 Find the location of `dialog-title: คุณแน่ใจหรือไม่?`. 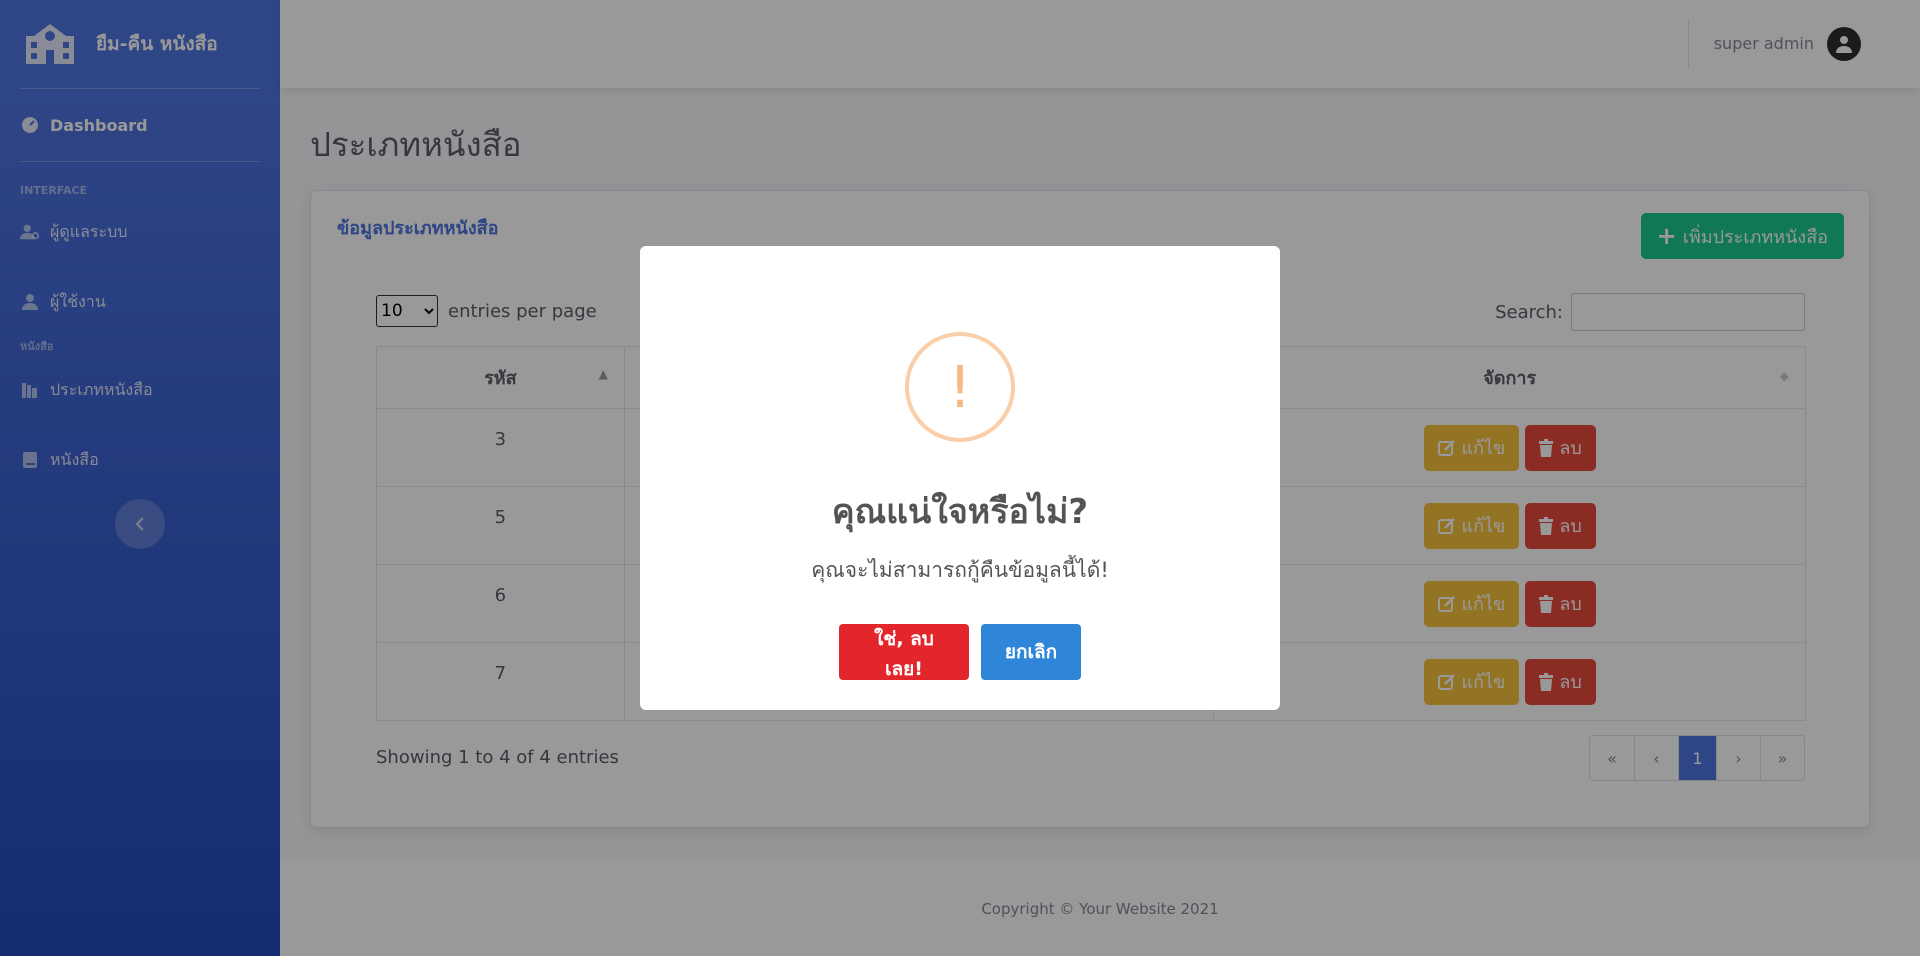

dialog-title: คุณแน่ใจหรือไม่? is located at coordinates (960, 512).